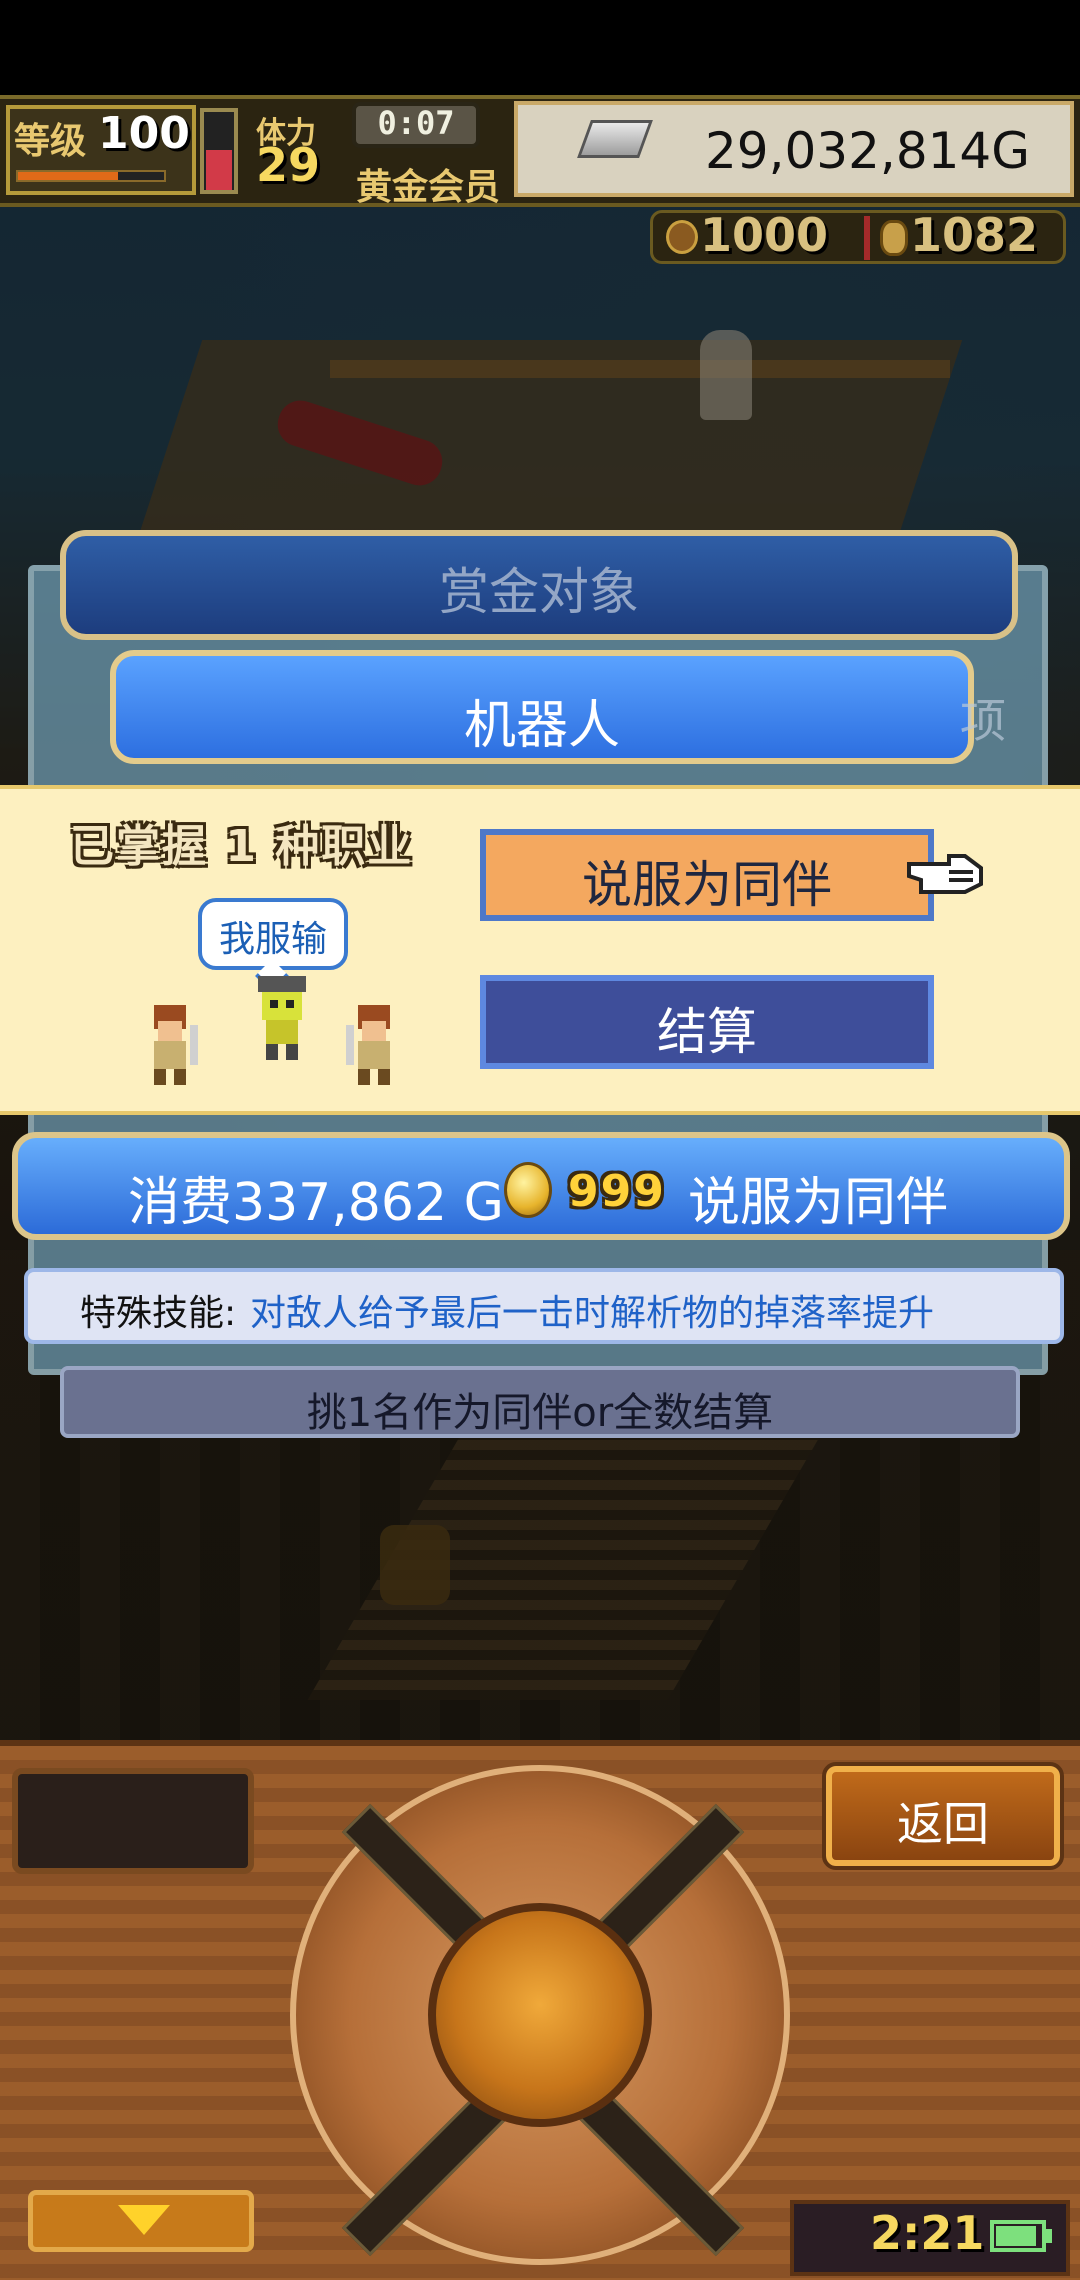 This screenshot has height=2280, width=1080. What do you see at coordinates (282, 1018) in the screenshot?
I see `robot-sprite` at bounding box center [282, 1018].